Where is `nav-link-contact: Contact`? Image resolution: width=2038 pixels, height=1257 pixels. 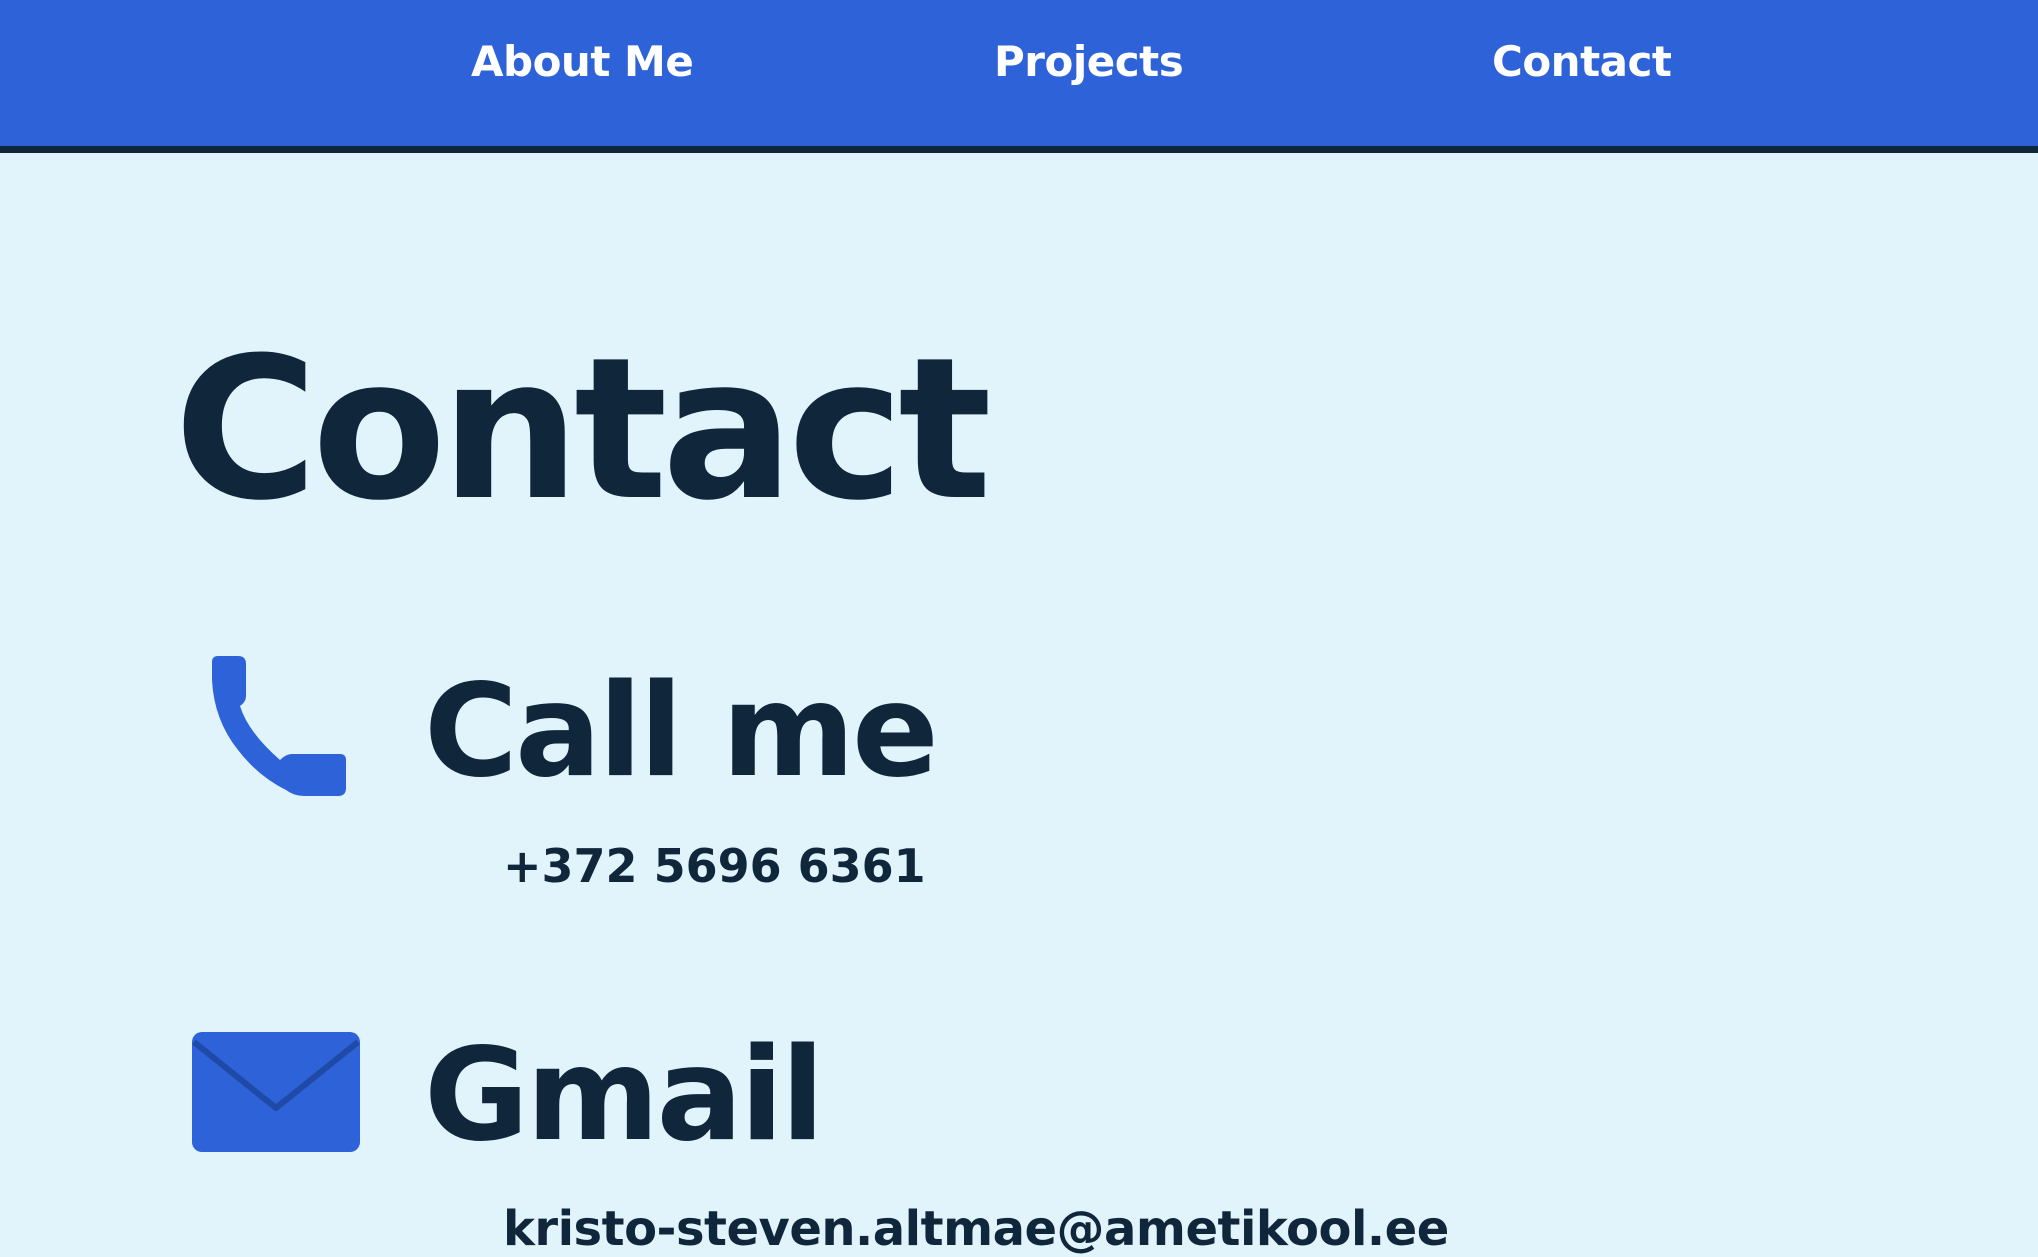
nav-link-contact: Contact is located at coordinates (1582, 62).